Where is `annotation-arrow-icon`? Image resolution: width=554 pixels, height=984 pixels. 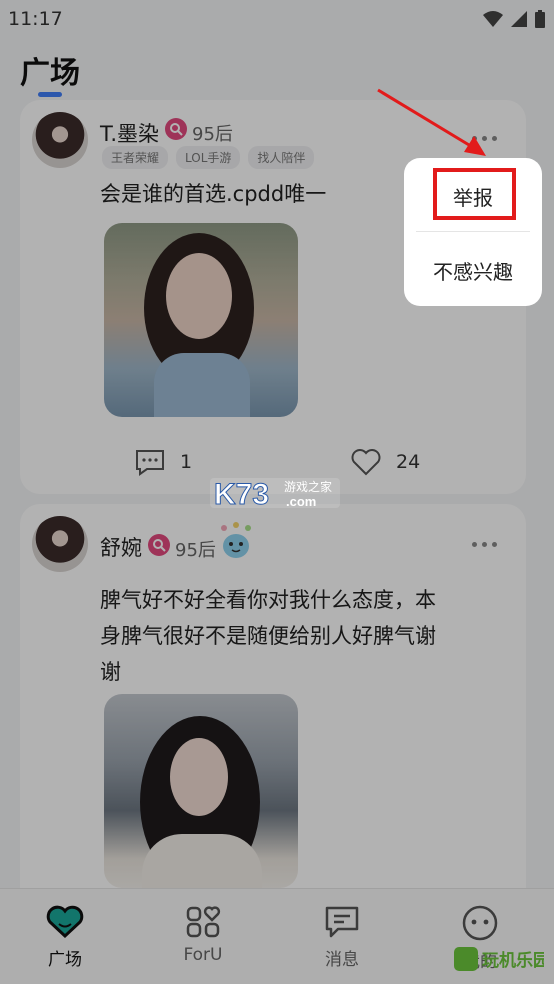
annotation-arrow-icon is located at coordinates (431, 122).